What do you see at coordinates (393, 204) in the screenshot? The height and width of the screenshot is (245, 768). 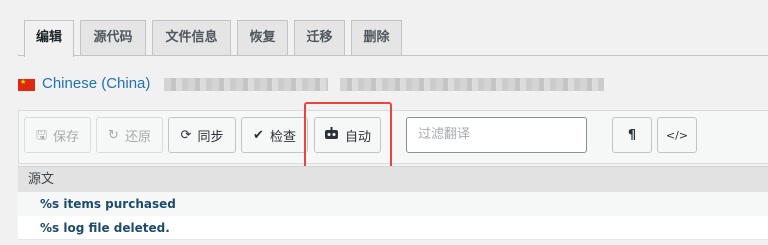 I see `table-row: %s items purchased` at bounding box center [393, 204].